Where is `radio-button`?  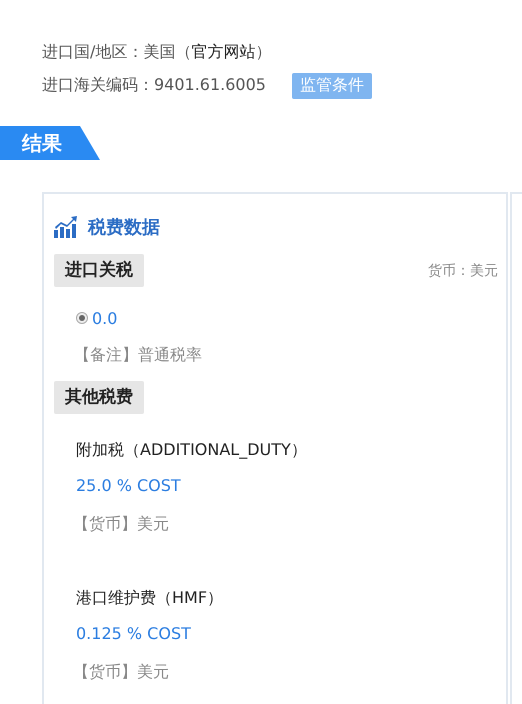
radio-button is located at coordinates (82, 318).